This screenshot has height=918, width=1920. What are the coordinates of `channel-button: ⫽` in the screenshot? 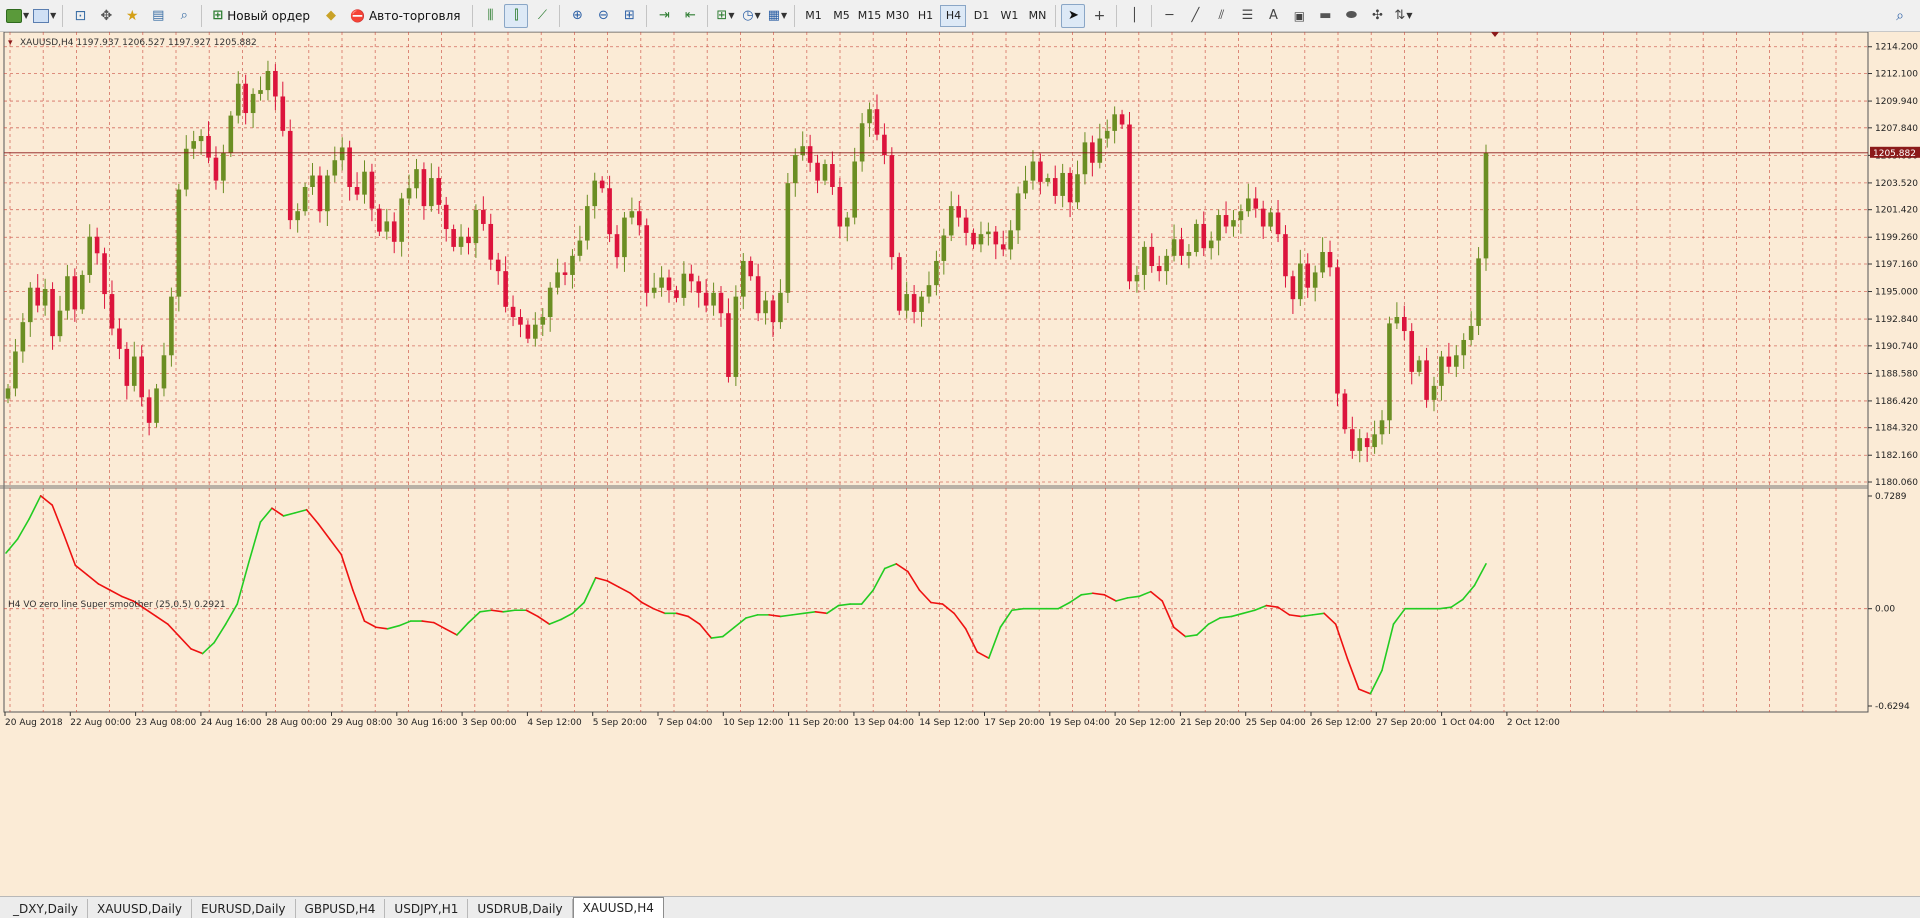 It's located at (1221, 16).